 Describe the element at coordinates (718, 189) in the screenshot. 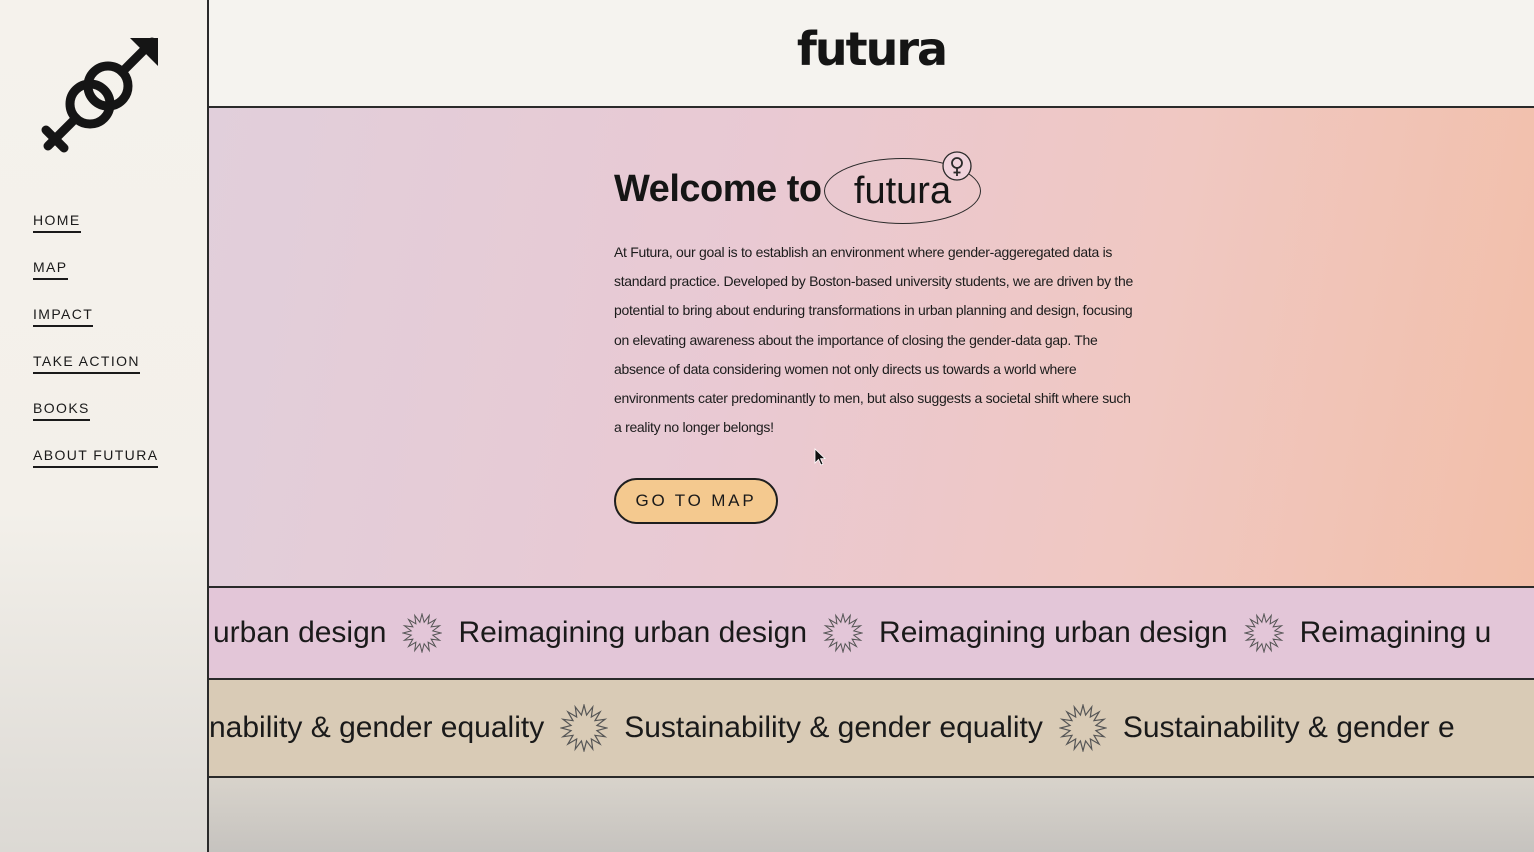

I see `welcome-heading: Welcome to` at that location.